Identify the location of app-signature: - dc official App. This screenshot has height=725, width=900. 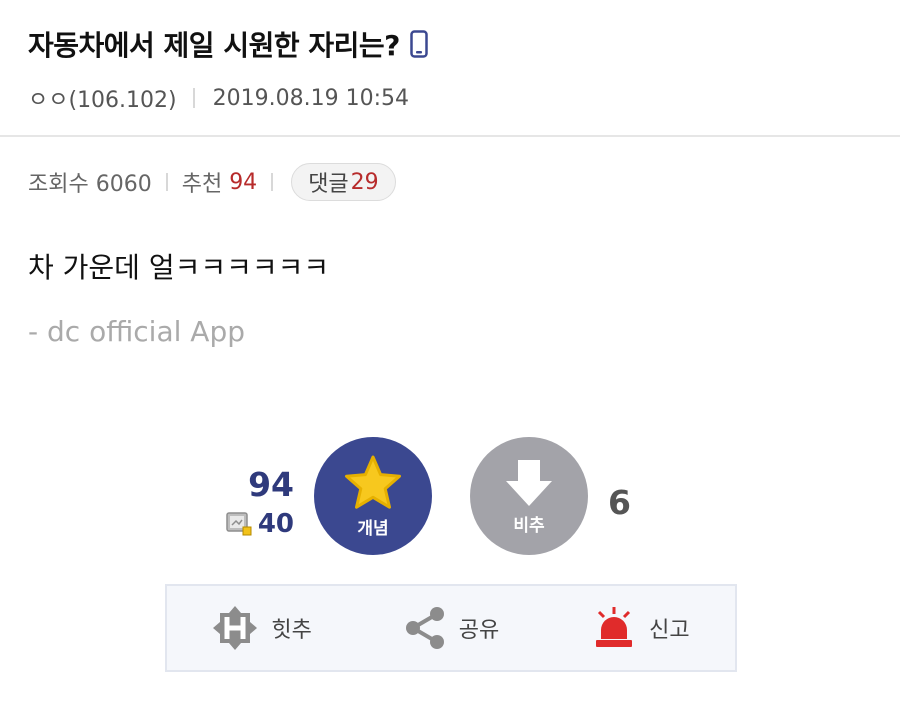
(136, 331).